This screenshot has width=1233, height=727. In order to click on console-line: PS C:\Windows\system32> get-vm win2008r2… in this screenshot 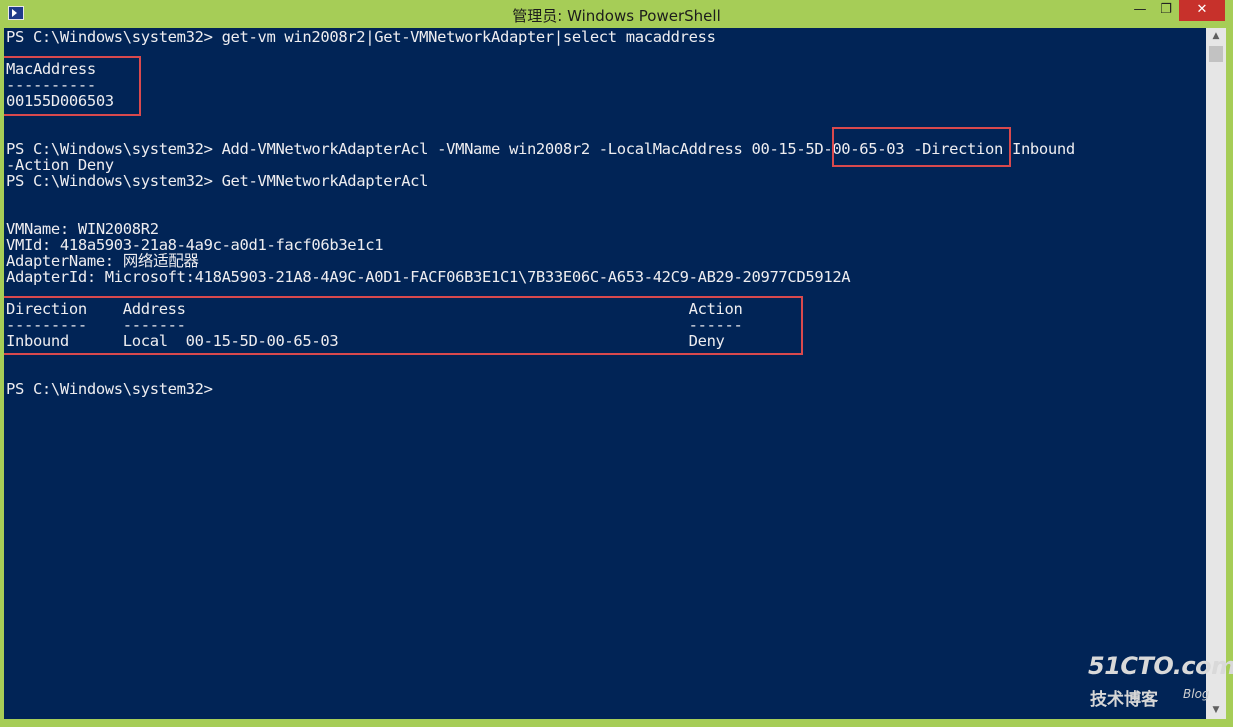, I will do `click(361, 37)`.